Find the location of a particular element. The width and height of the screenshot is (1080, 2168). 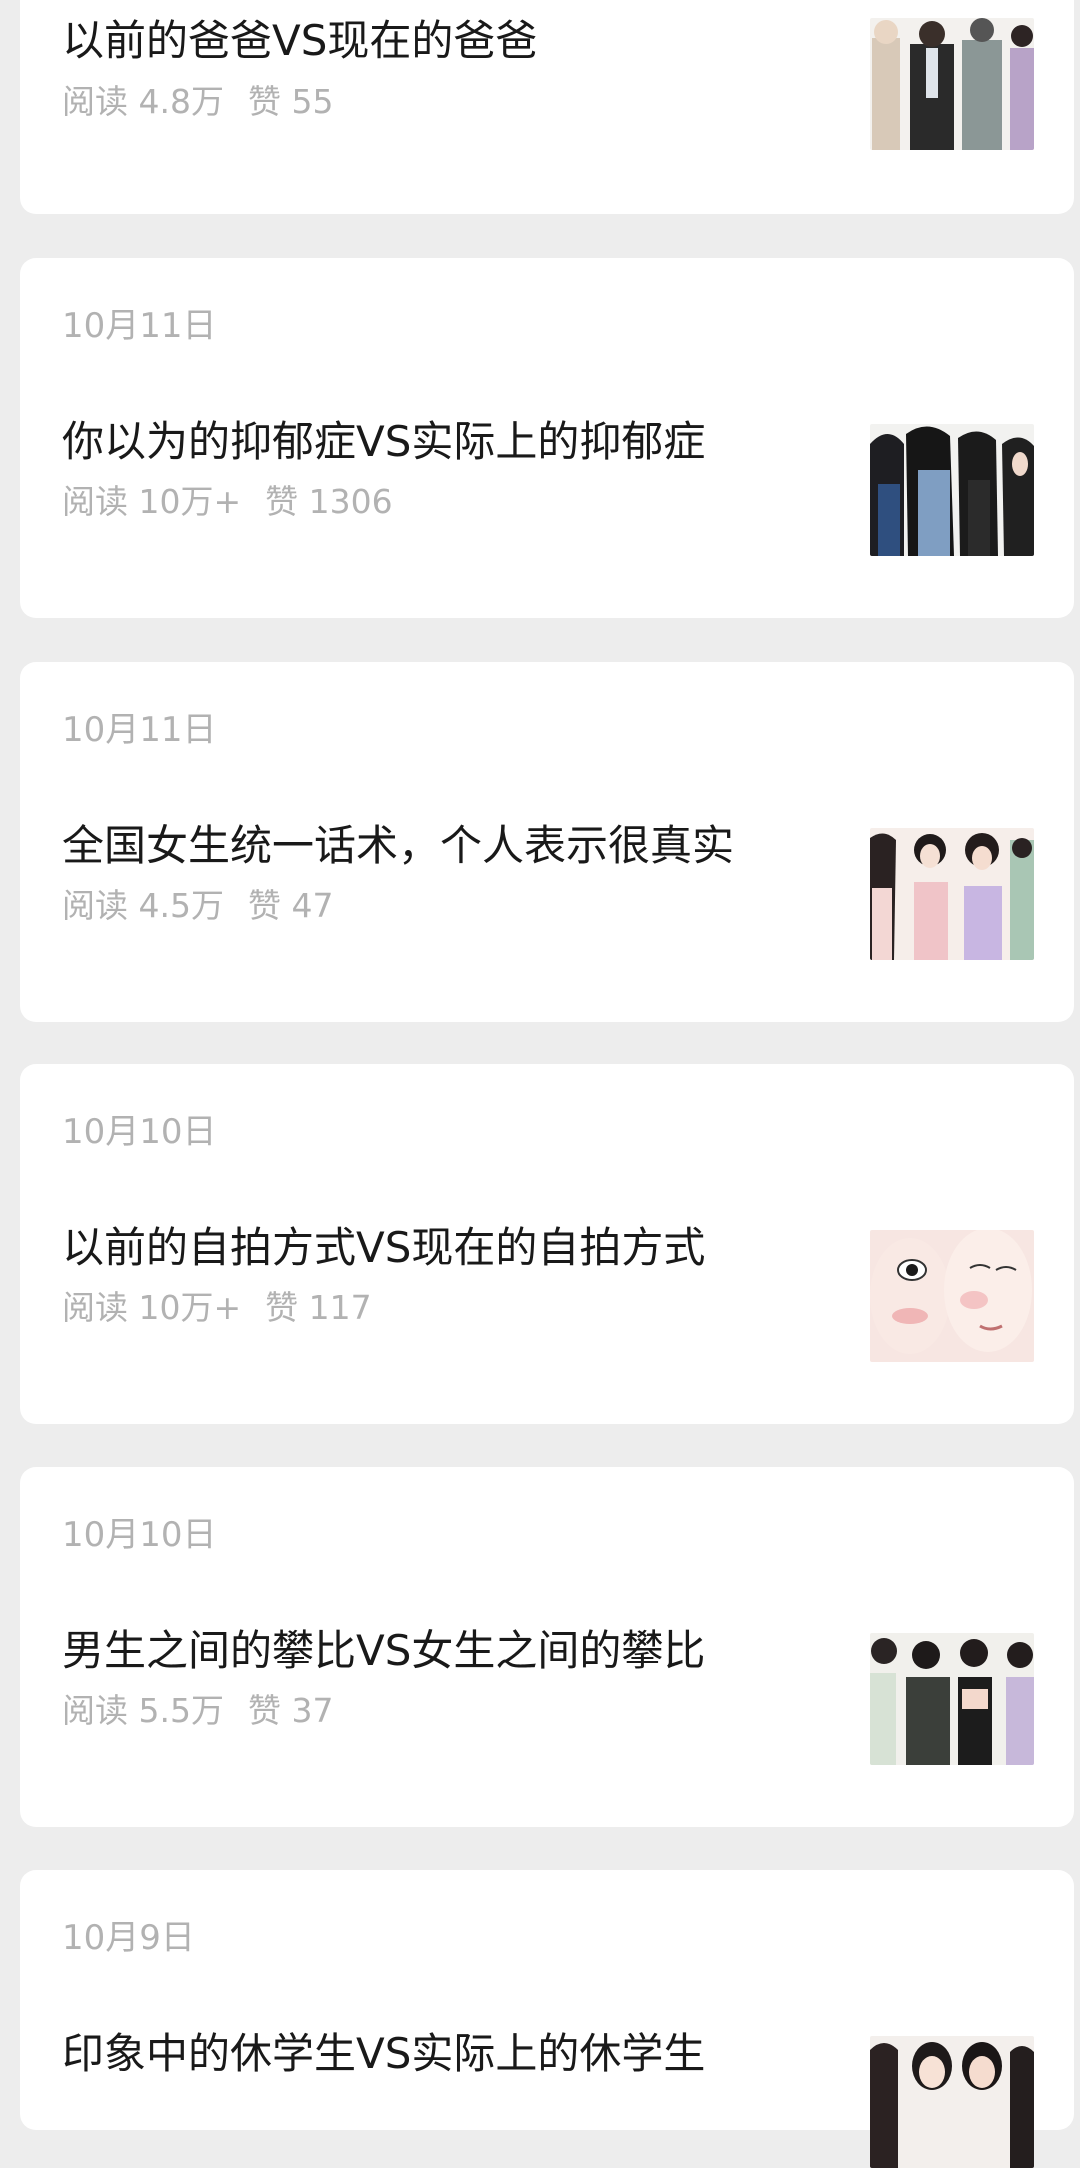

read-count: 阅读 4.5万 is located at coordinates (143, 905).